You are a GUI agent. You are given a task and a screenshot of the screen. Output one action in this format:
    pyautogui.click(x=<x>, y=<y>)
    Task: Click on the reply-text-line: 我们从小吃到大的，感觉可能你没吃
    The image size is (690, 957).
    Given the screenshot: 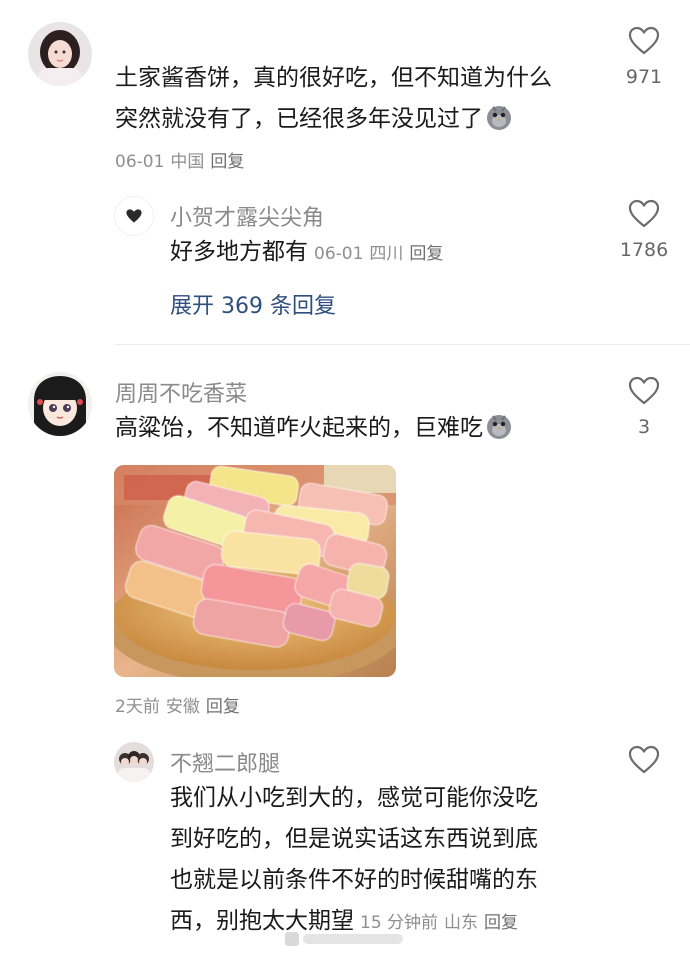 What is the action you would take?
    pyautogui.click(x=354, y=798)
    